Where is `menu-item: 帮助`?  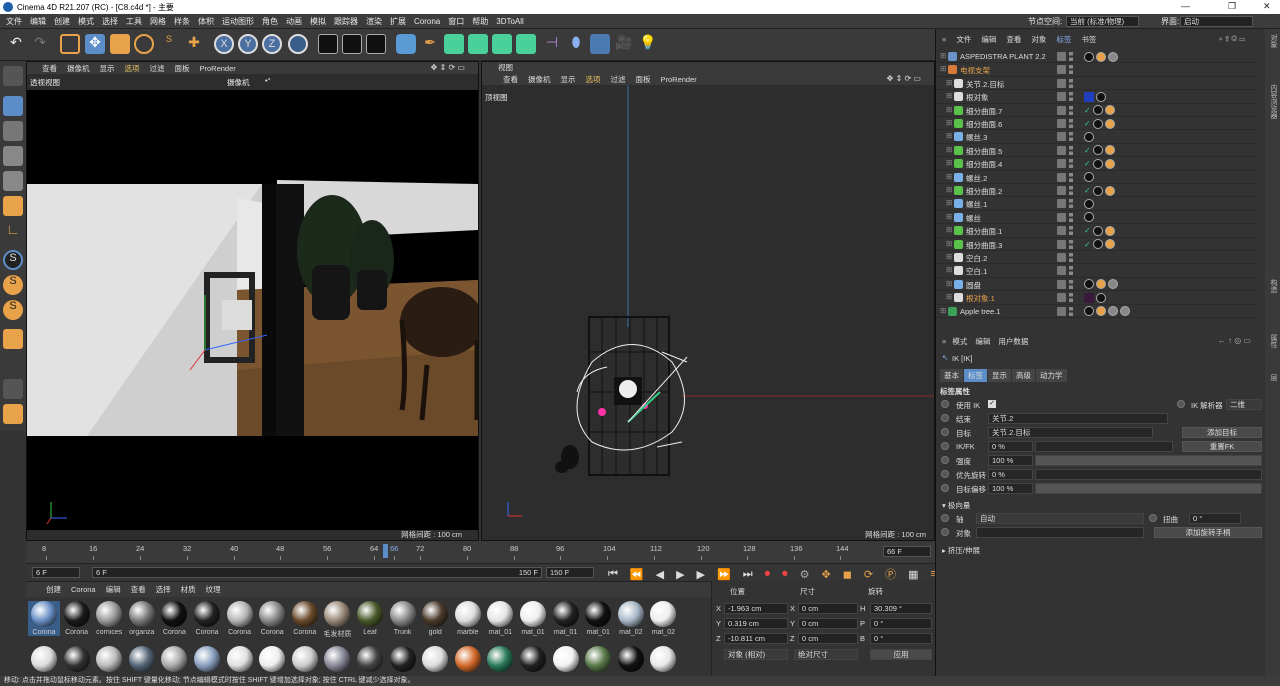 menu-item: 帮助 is located at coordinates (480, 21).